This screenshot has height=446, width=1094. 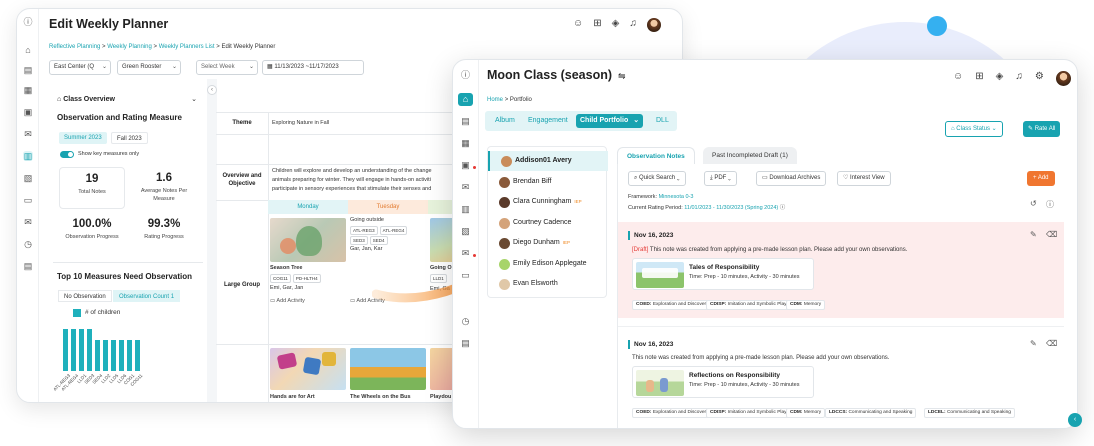 What do you see at coordinates (212, 90) in the screenshot?
I see `collapse-icon: ‹` at bounding box center [212, 90].